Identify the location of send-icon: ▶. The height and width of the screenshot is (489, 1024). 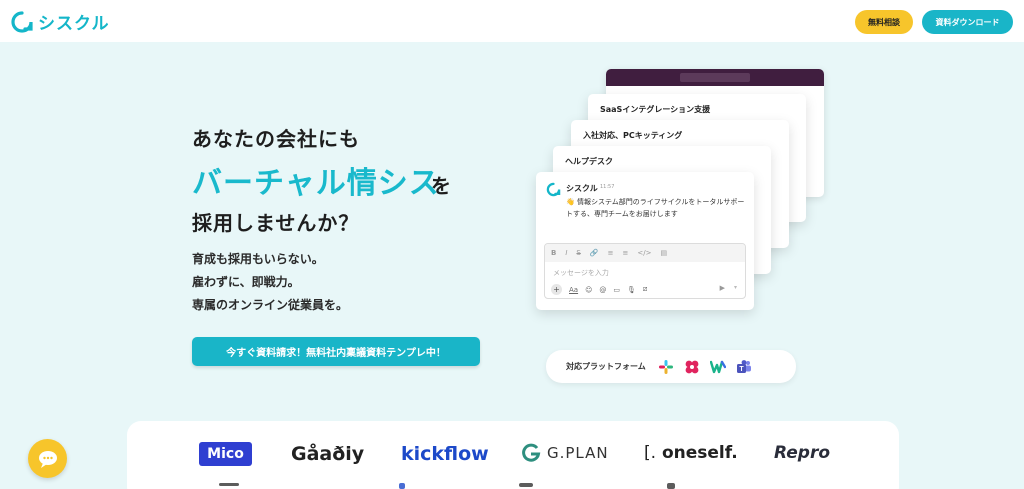
(722, 288).